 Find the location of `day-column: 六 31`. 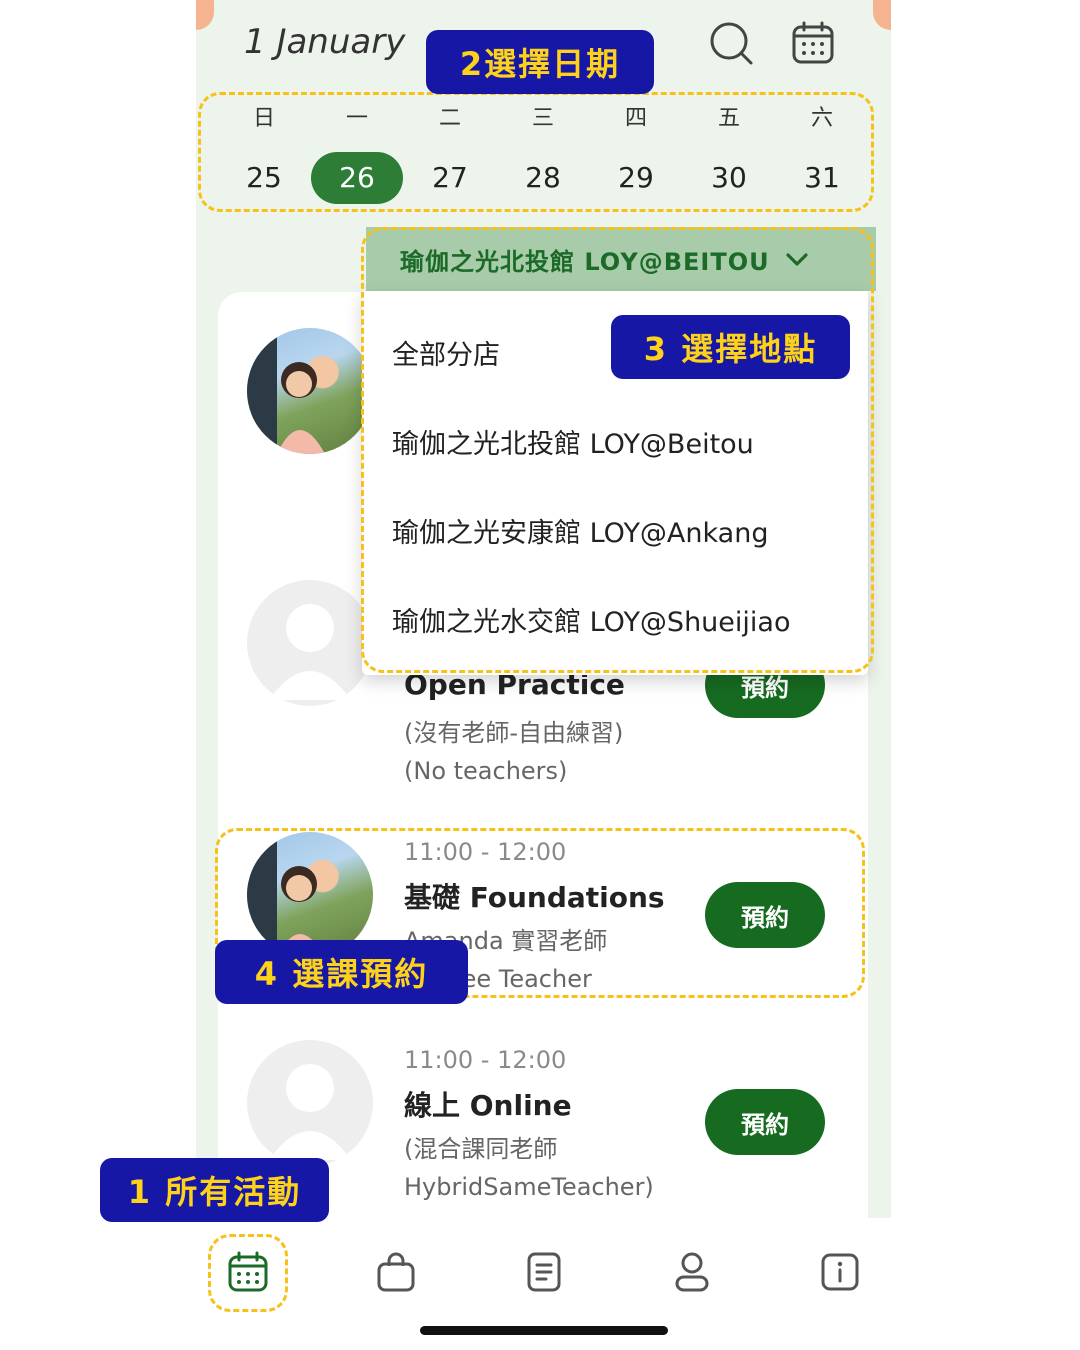

day-column: 六 31 is located at coordinates (822, 152).